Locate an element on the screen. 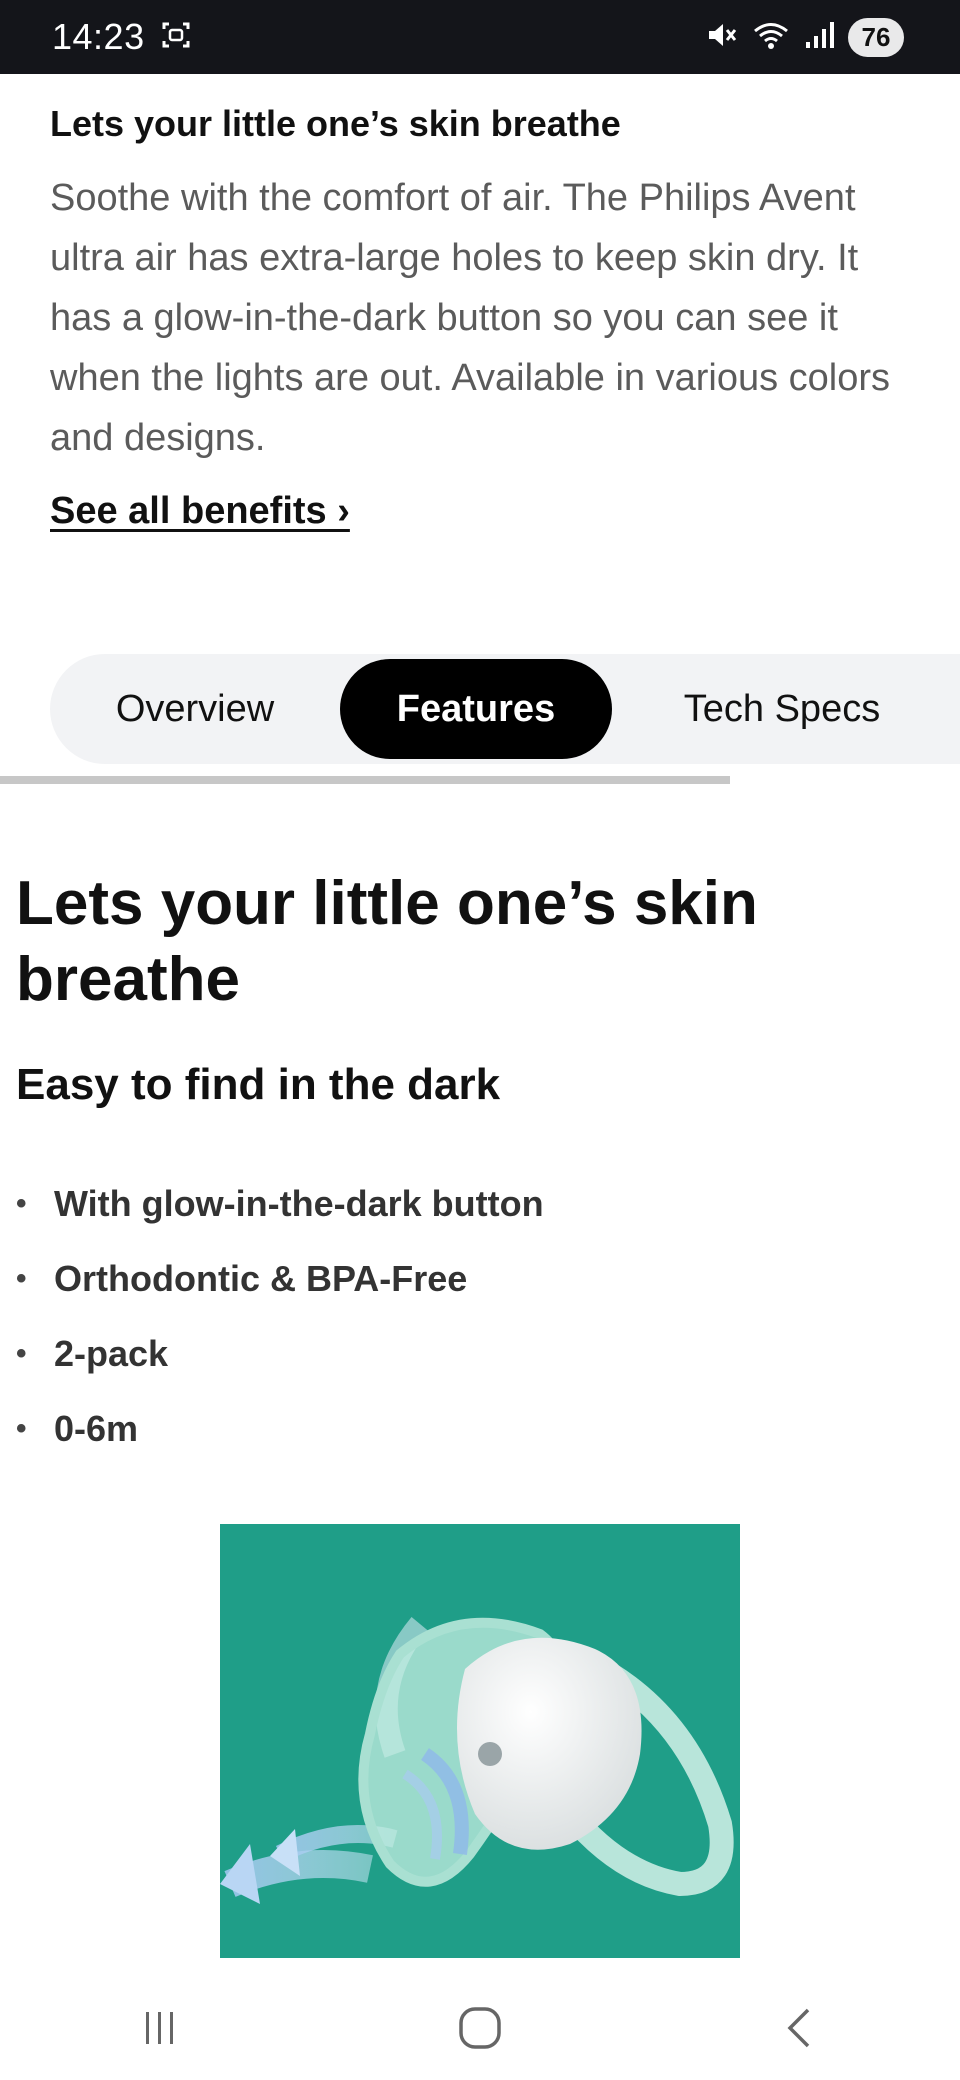 This screenshot has width=960, height=2080. back-button is located at coordinates (800, 2028).